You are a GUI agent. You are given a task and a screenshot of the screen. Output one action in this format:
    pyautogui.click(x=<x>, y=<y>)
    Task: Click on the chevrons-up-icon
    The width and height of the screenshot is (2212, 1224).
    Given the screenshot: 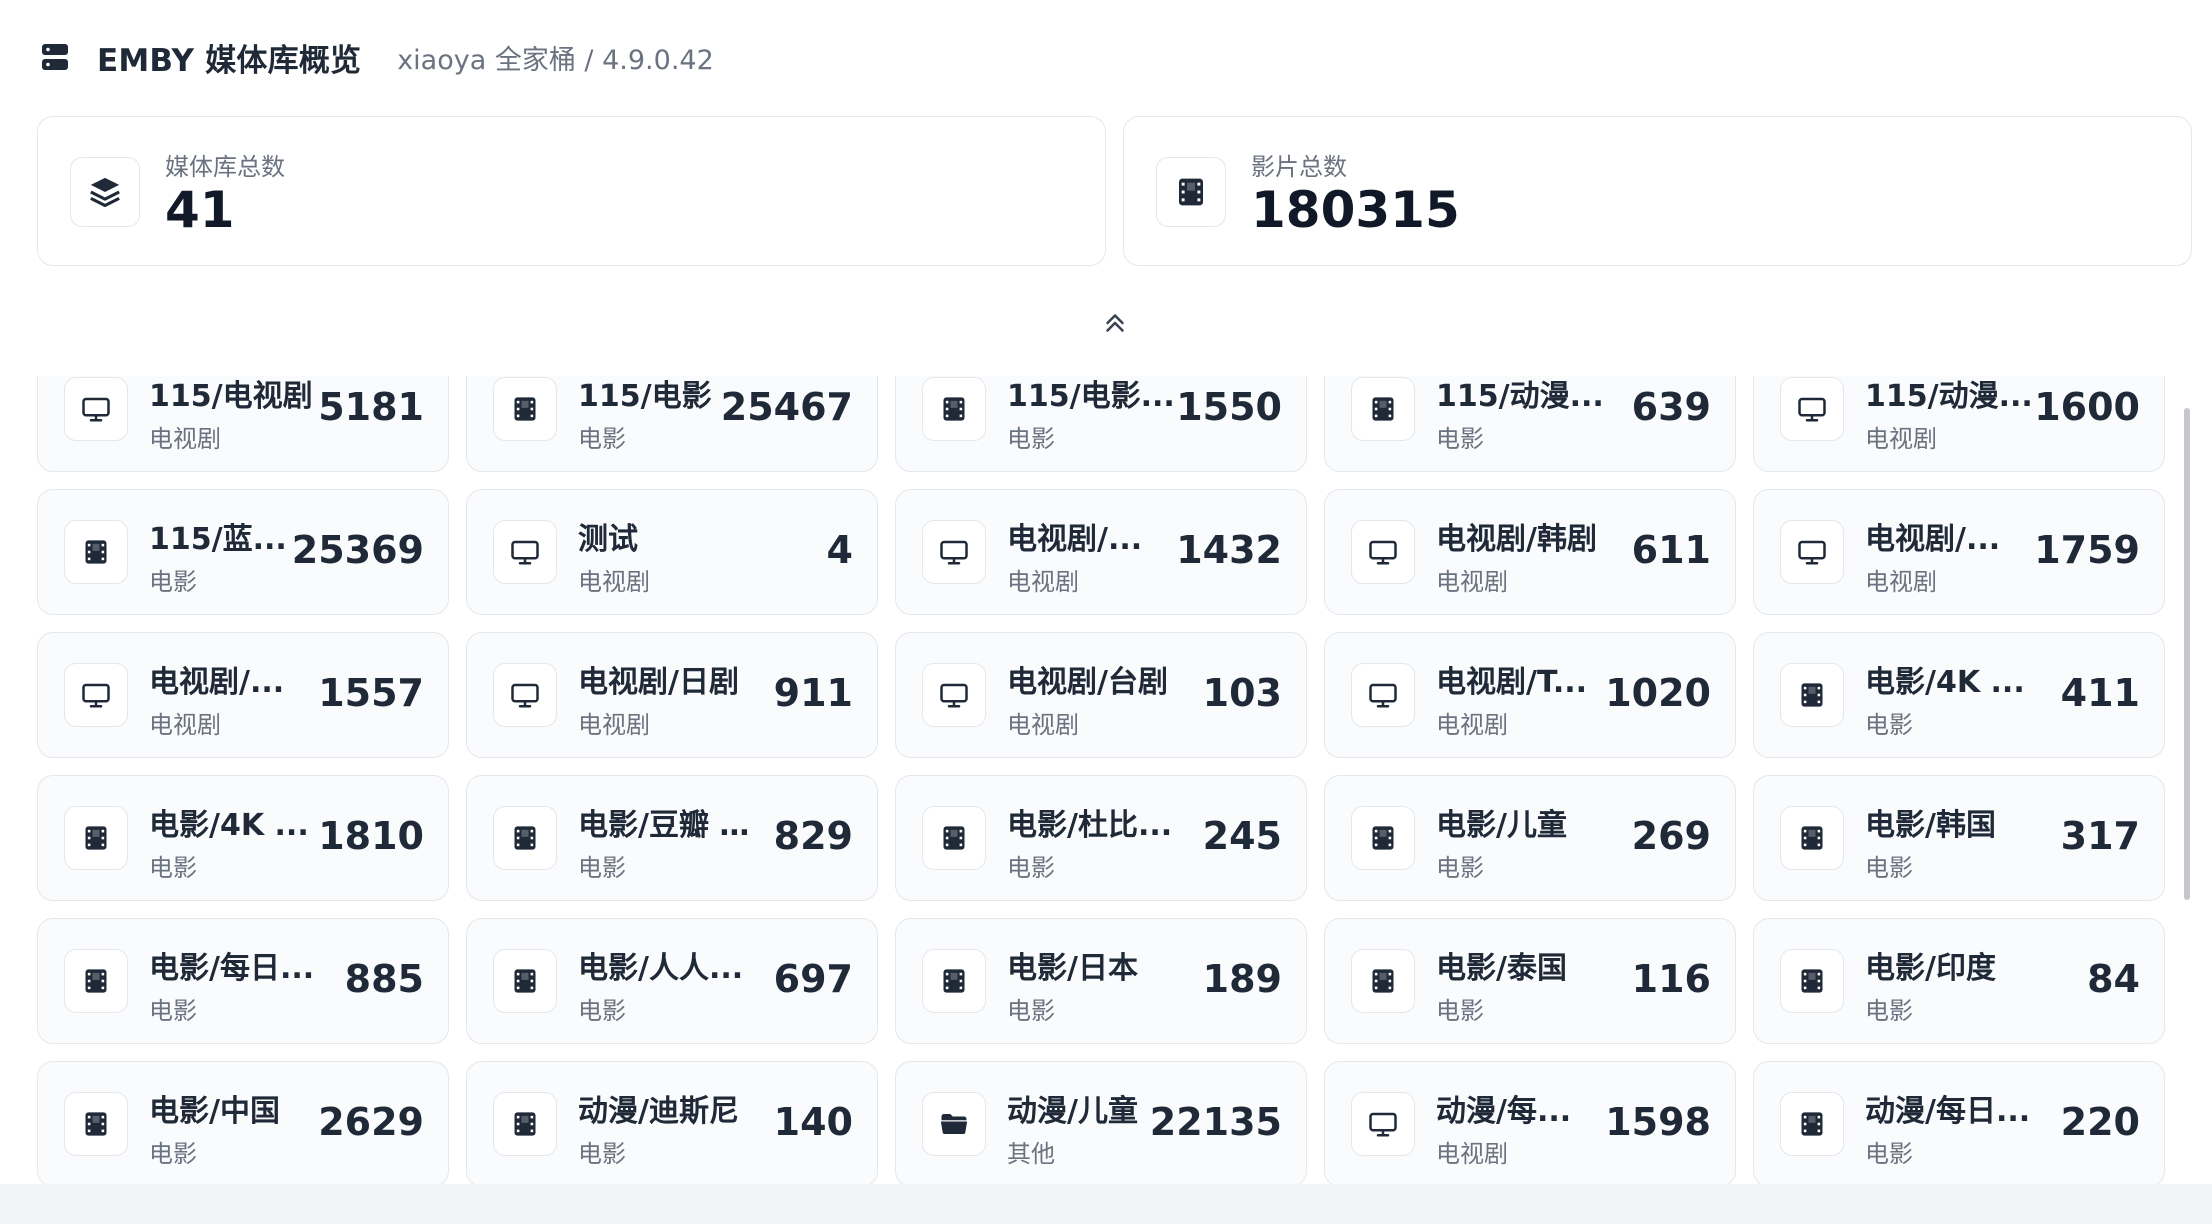 What is the action you would take?
    pyautogui.click(x=1115, y=323)
    